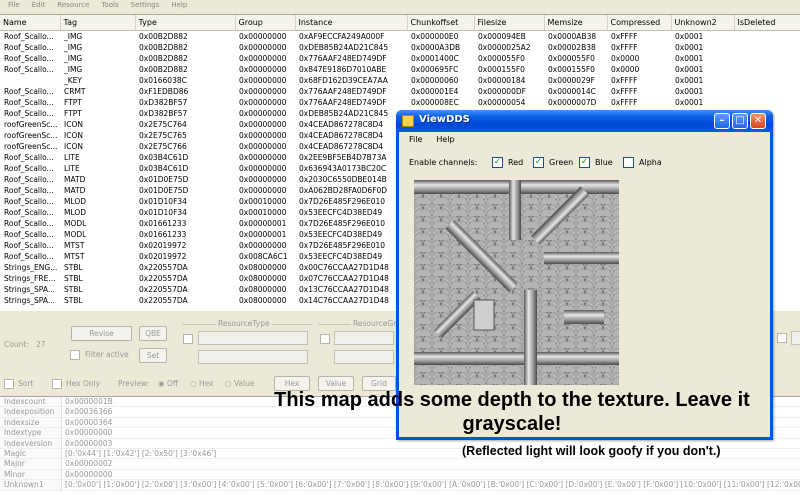 Image resolution: width=800 pixels, height=500 pixels. What do you see at coordinates (639, 23) in the screenshot?
I see `column-header: Compressed` at bounding box center [639, 23].